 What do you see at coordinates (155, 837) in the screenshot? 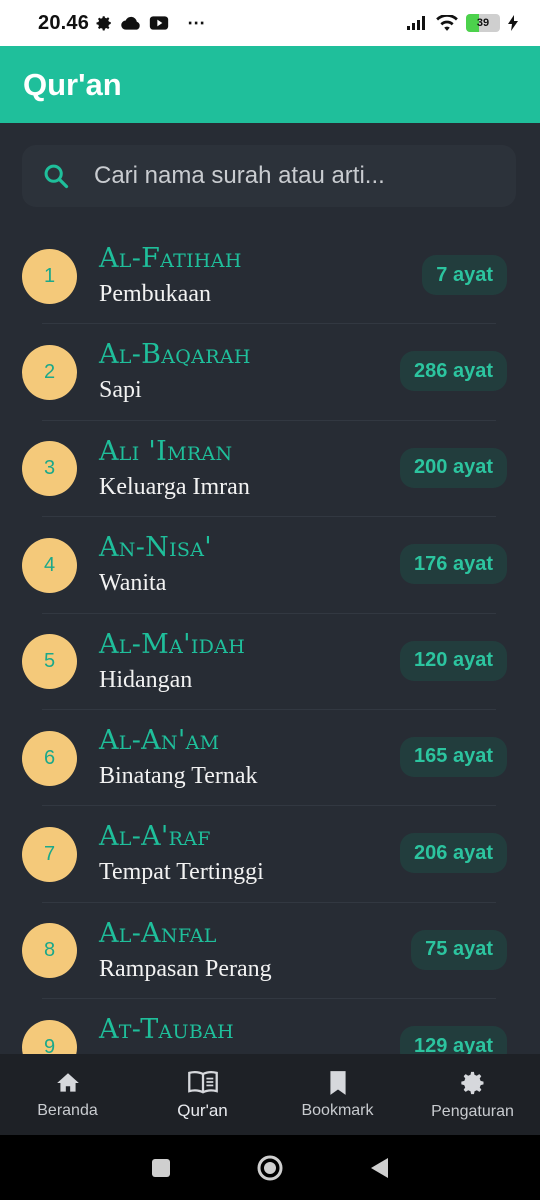
I see `surah-name: Al-A'raf` at bounding box center [155, 837].